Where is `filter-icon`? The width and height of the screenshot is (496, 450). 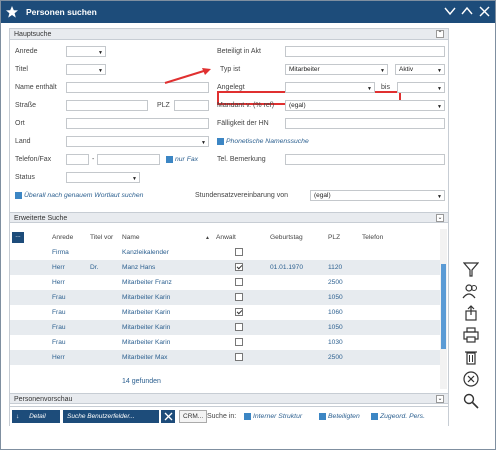
filter-icon is located at coordinates (471, 269).